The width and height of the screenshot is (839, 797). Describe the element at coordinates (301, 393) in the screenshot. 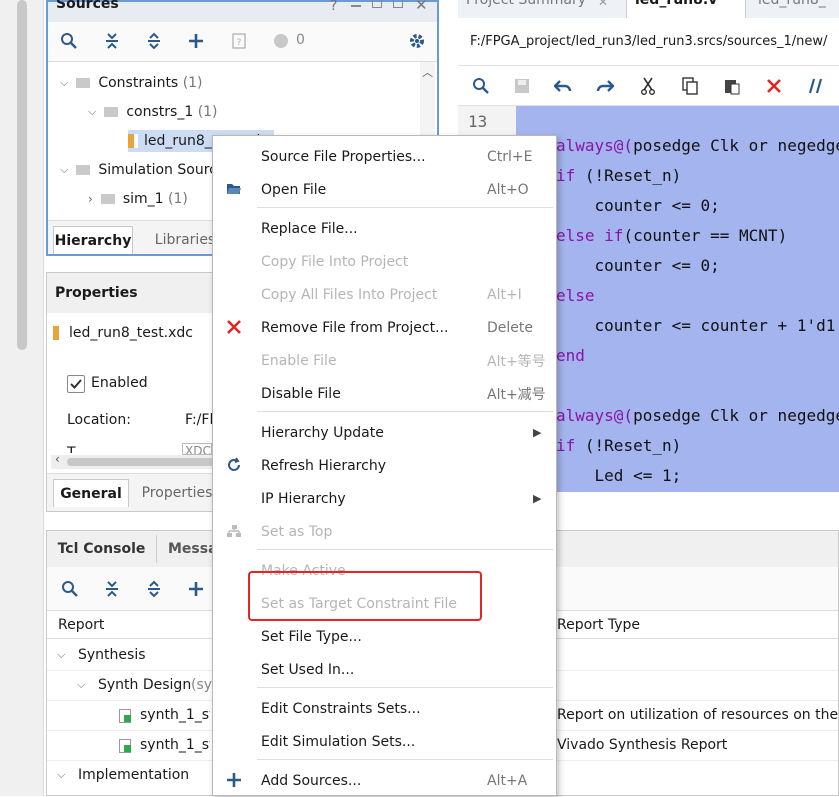

I see `menu-item-label: Disable File` at that location.